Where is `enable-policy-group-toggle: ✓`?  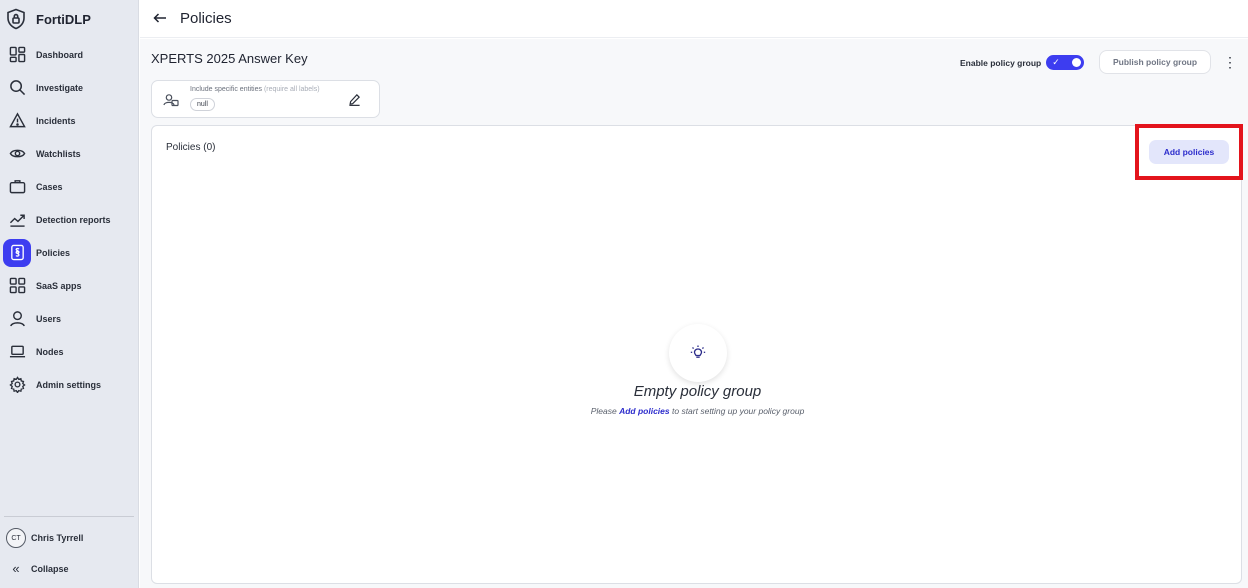
enable-policy-group-toggle: ✓ is located at coordinates (1065, 62).